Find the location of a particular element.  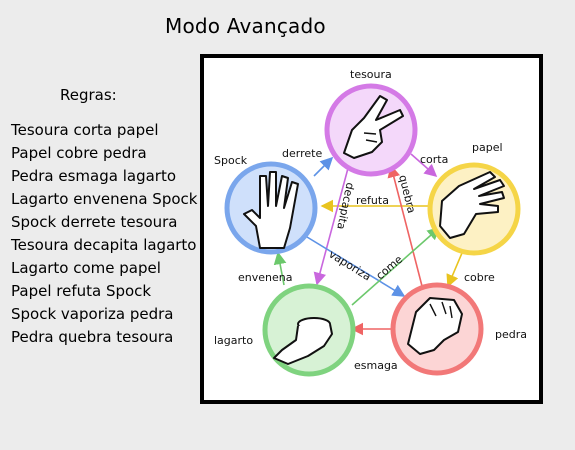

rules-heading: Regras: is located at coordinates (88, 95).